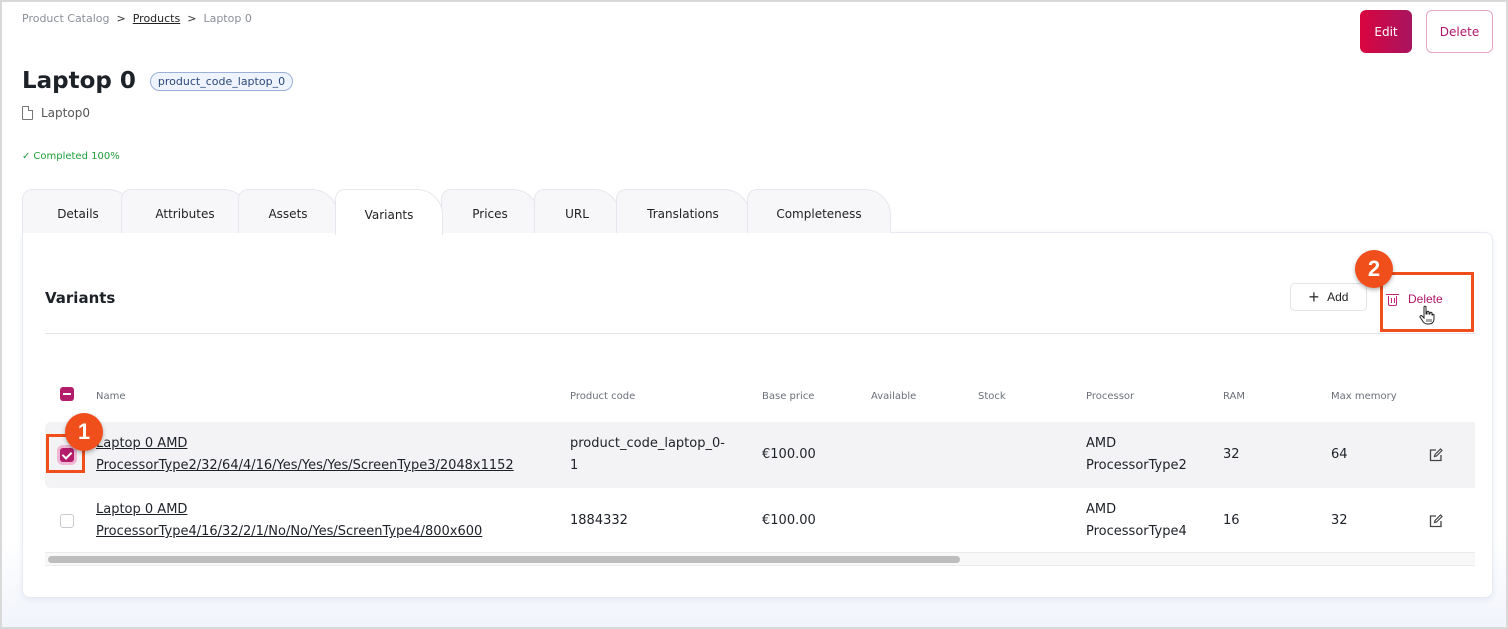  Describe the element at coordinates (67, 394) in the screenshot. I see `select-all-checkbox` at that location.